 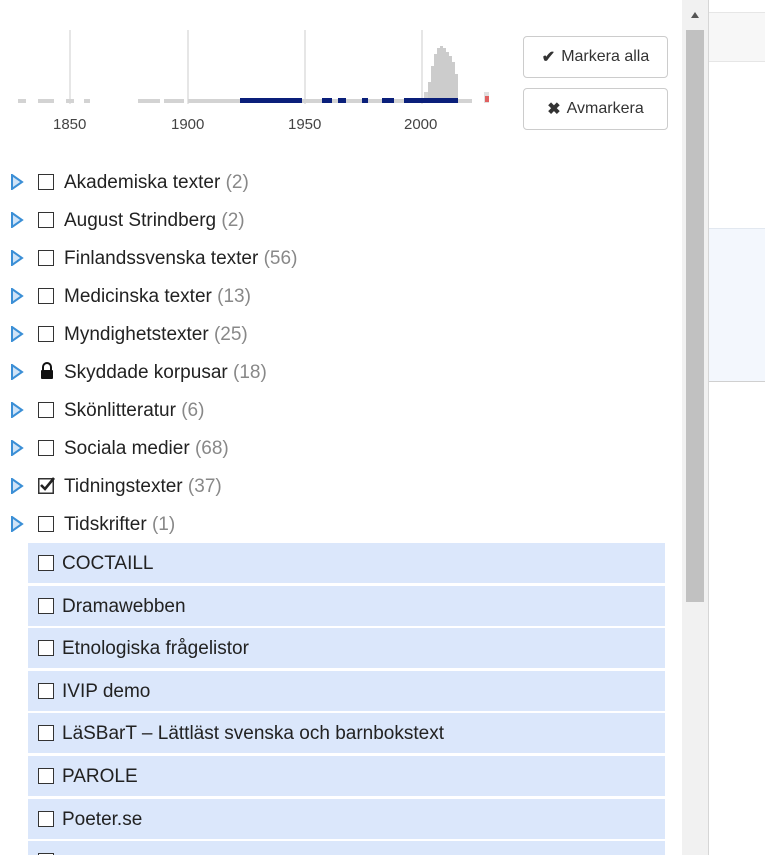 What do you see at coordinates (346, 648) in the screenshot?
I see `corpus-row: Etnologiska frågelistor` at bounding box center [346, 648].